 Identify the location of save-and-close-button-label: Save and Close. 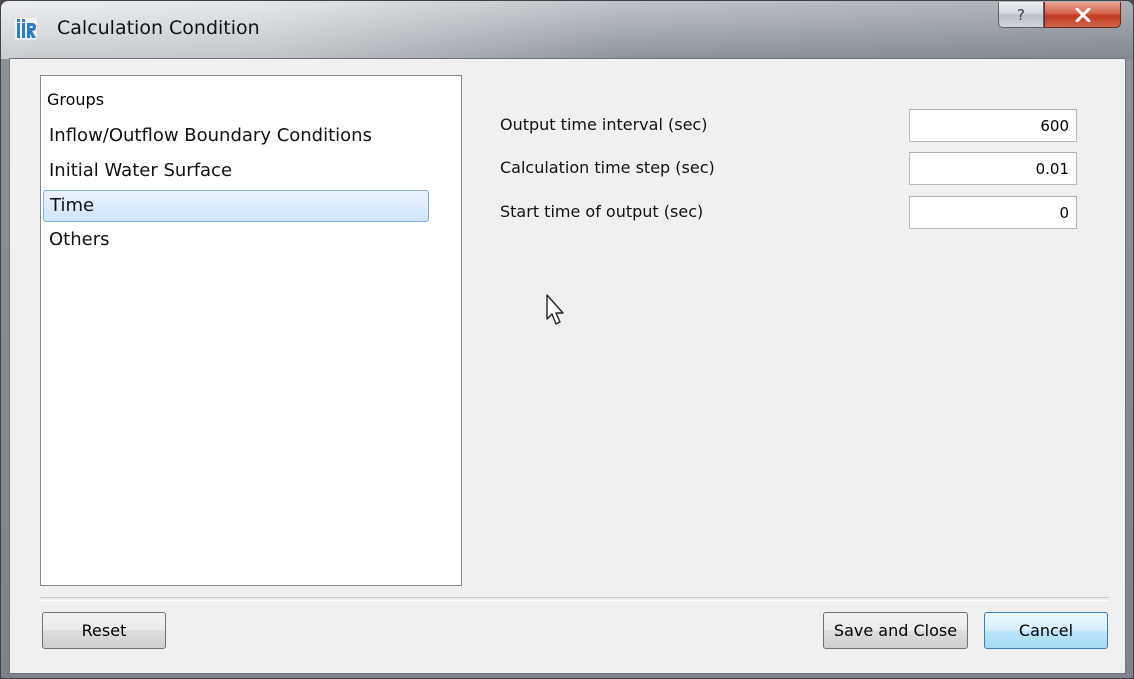
(895, 630).